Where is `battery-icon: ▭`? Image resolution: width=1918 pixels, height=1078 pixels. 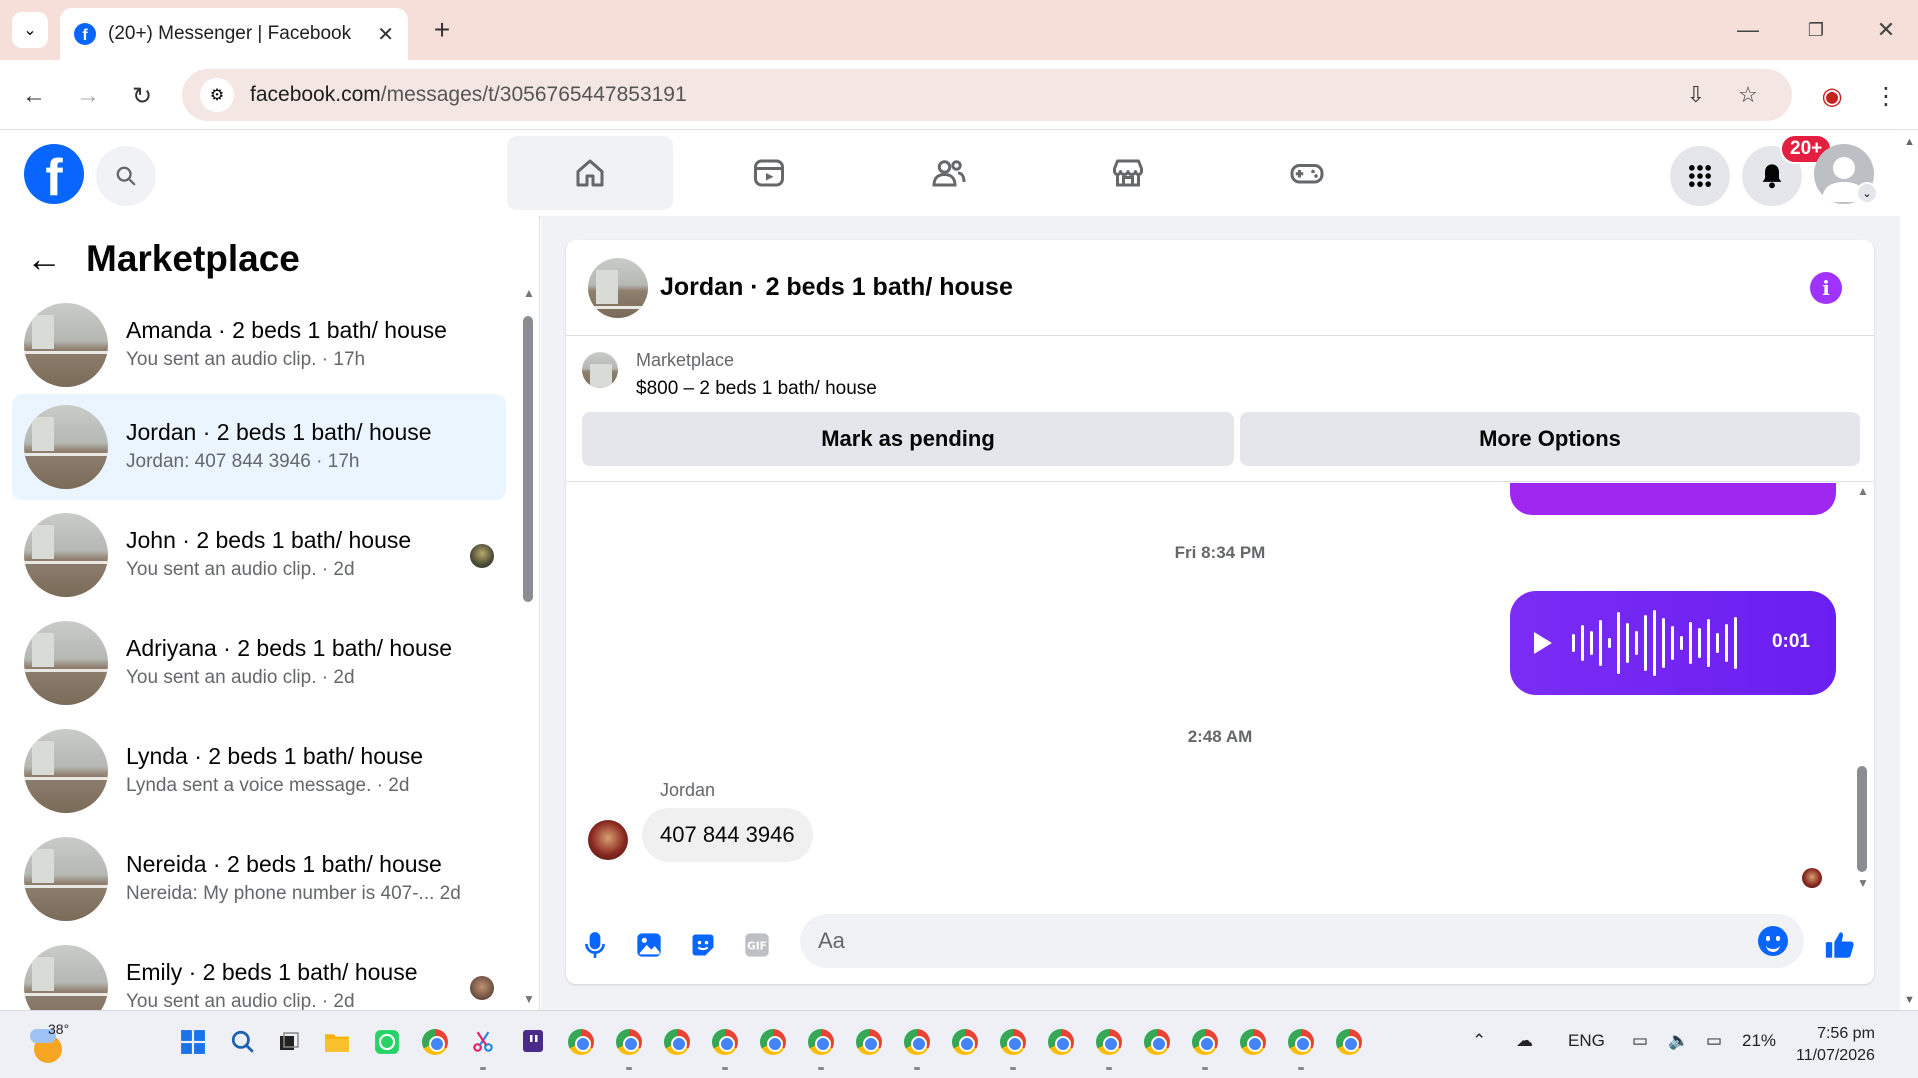 battery-icon: ▭ is located at coordinates (1714, 1041).